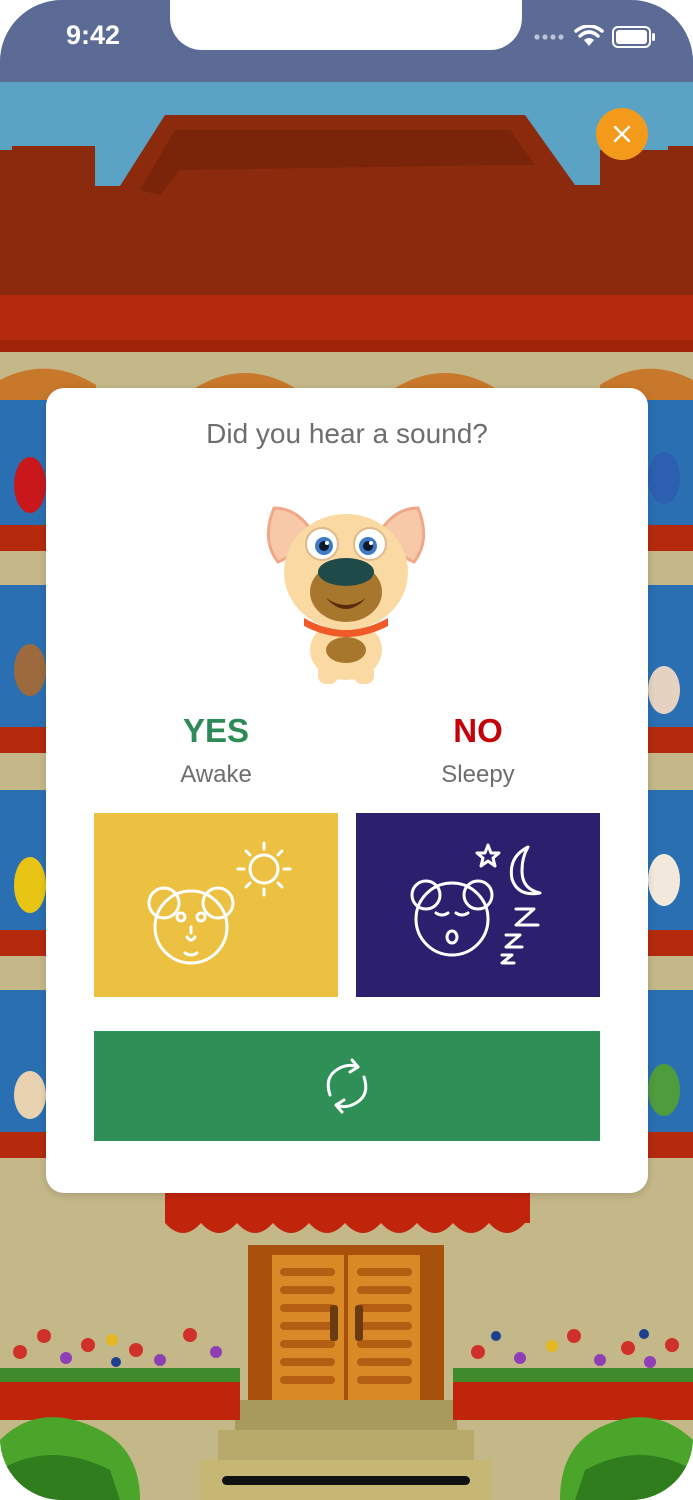 This screenshot has width=693, height=1500. Describe the element at coordinates (478, 774) in the screenshot. I see `sleepy-label: Sleepy` at that location.